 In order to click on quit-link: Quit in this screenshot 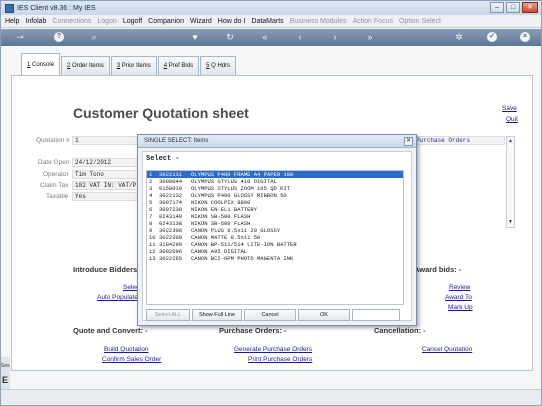, I will do `click(512, 119)`.